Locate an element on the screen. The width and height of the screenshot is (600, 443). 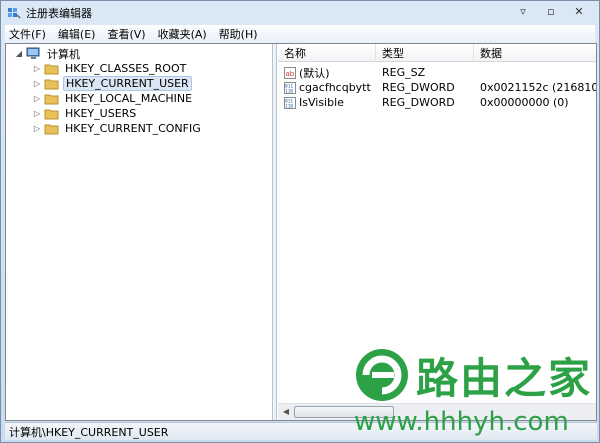
tree-item-label: HKEY_LOCAL_MACHINE is located at coordinates (129, 98).